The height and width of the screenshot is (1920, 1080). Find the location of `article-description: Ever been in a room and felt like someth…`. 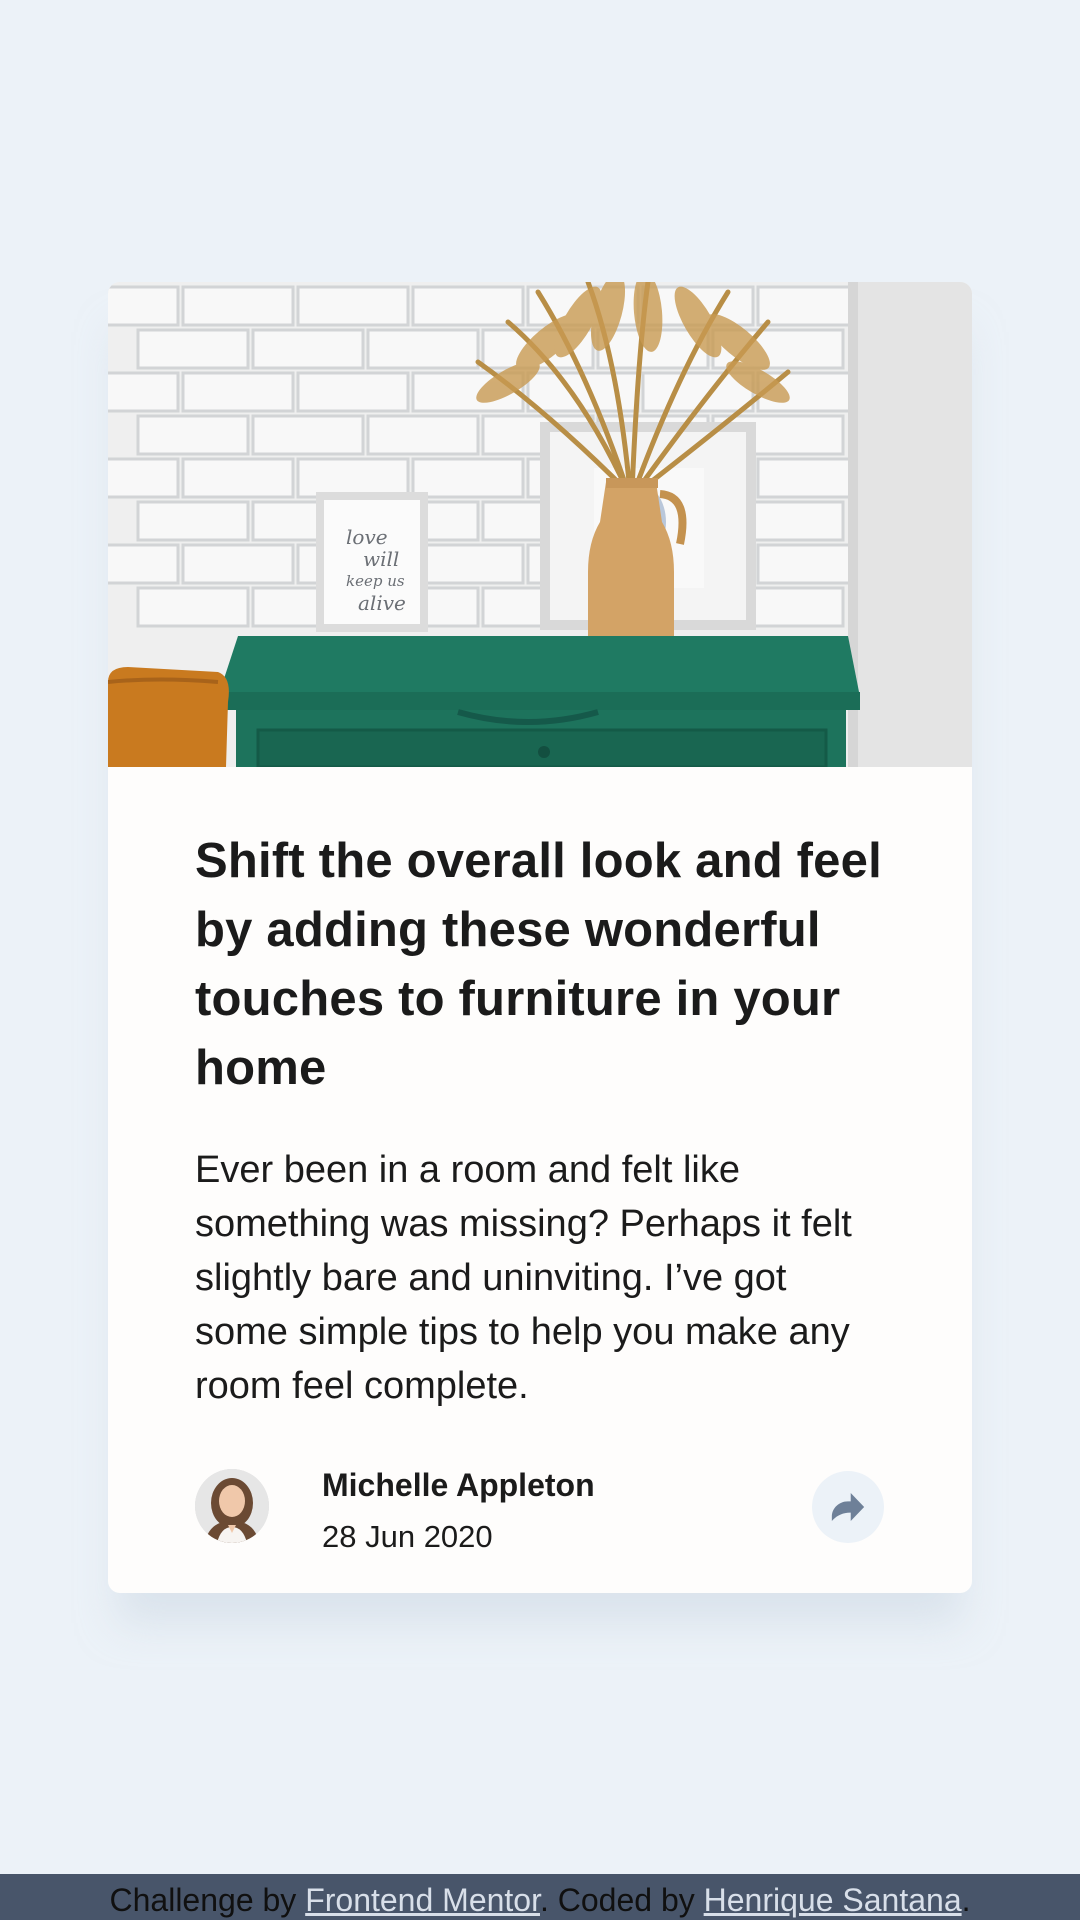

article-description: Ever been in a room and felt like someth… is located at coordinates (523, 1278).